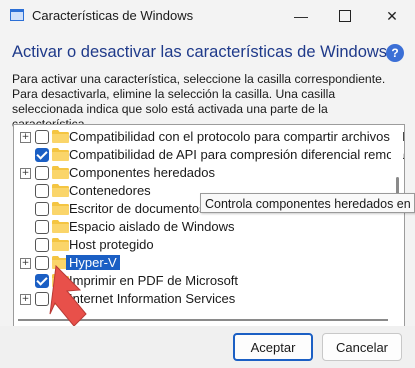  Describe the element at coordinates (395, 53) in the screenshot. I see `help-icon: ?` at that location.